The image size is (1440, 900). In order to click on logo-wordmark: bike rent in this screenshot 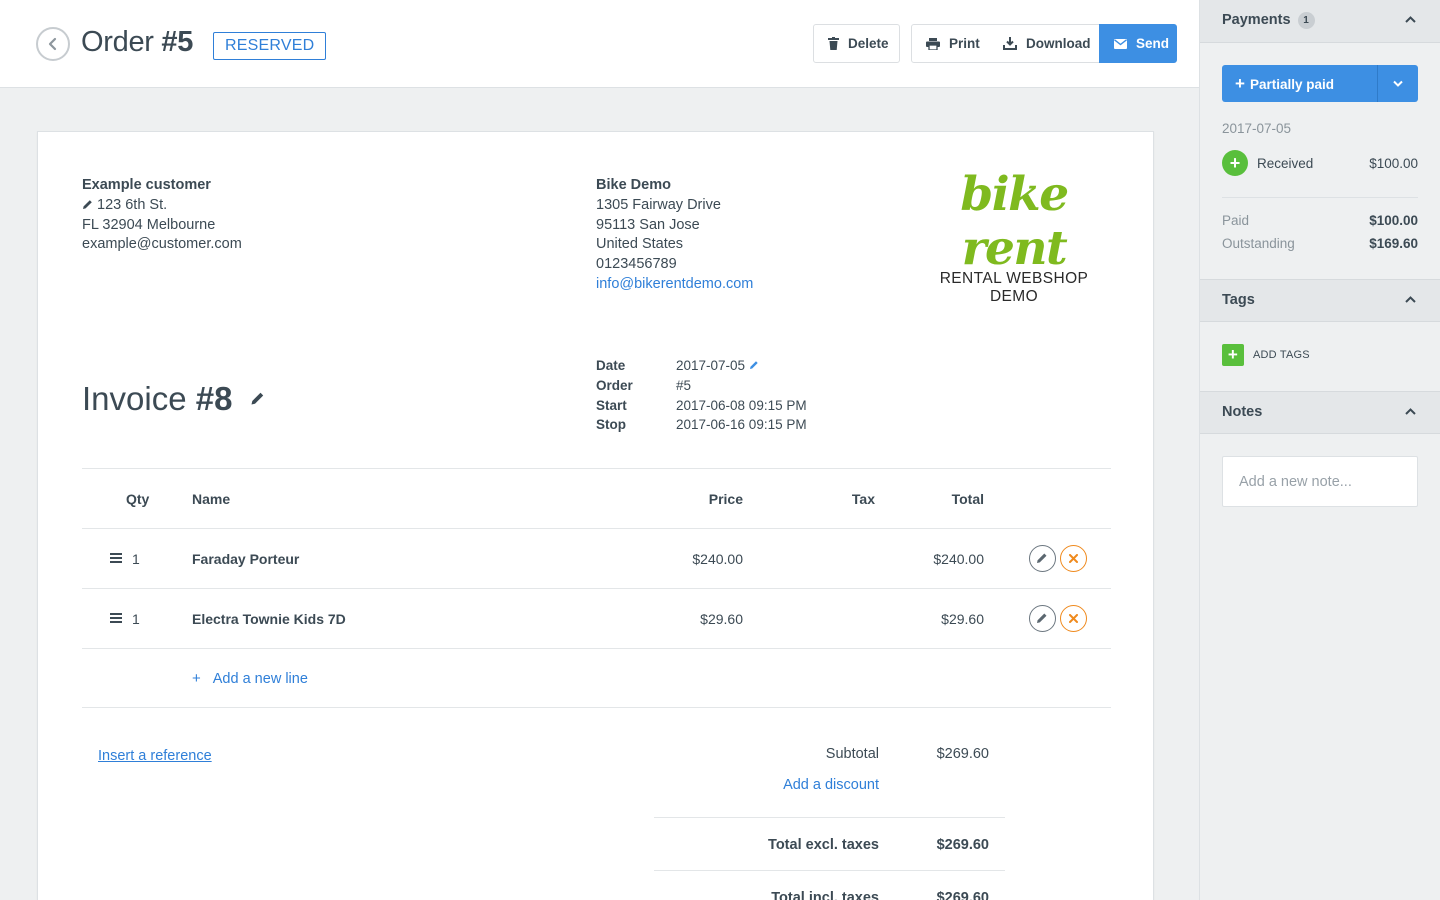, I will do `click(1014, 221)`.